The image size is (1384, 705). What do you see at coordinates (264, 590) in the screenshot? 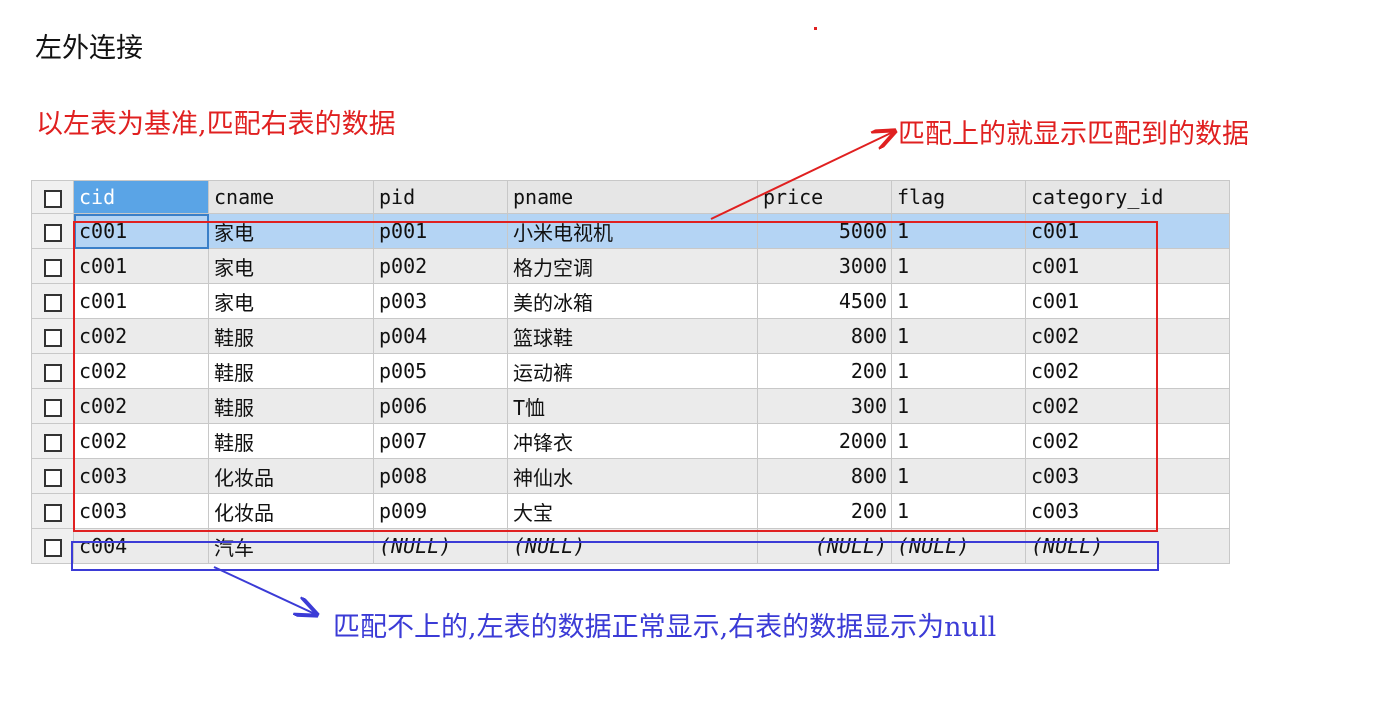
I see `unmatched-arrow-icon` at bounding box center [264, 590].